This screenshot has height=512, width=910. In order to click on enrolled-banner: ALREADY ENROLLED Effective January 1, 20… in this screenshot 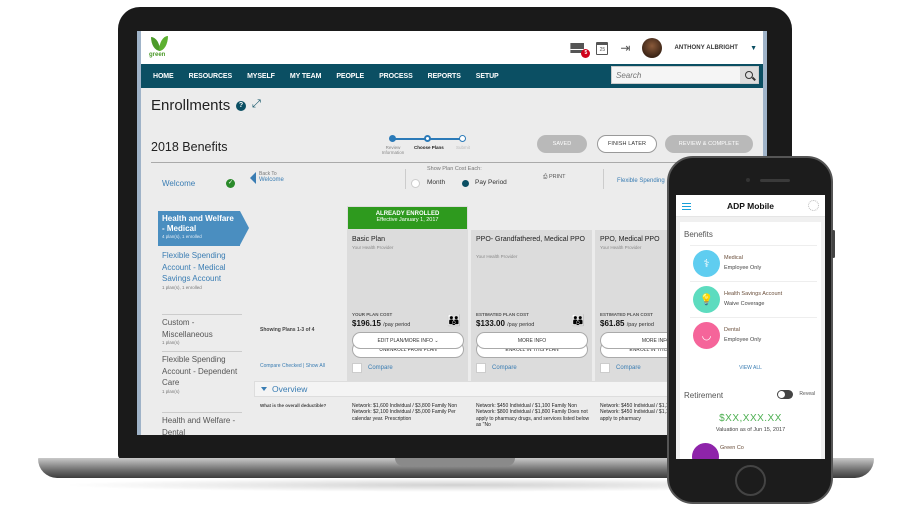, I will do `click(407, 218)`.